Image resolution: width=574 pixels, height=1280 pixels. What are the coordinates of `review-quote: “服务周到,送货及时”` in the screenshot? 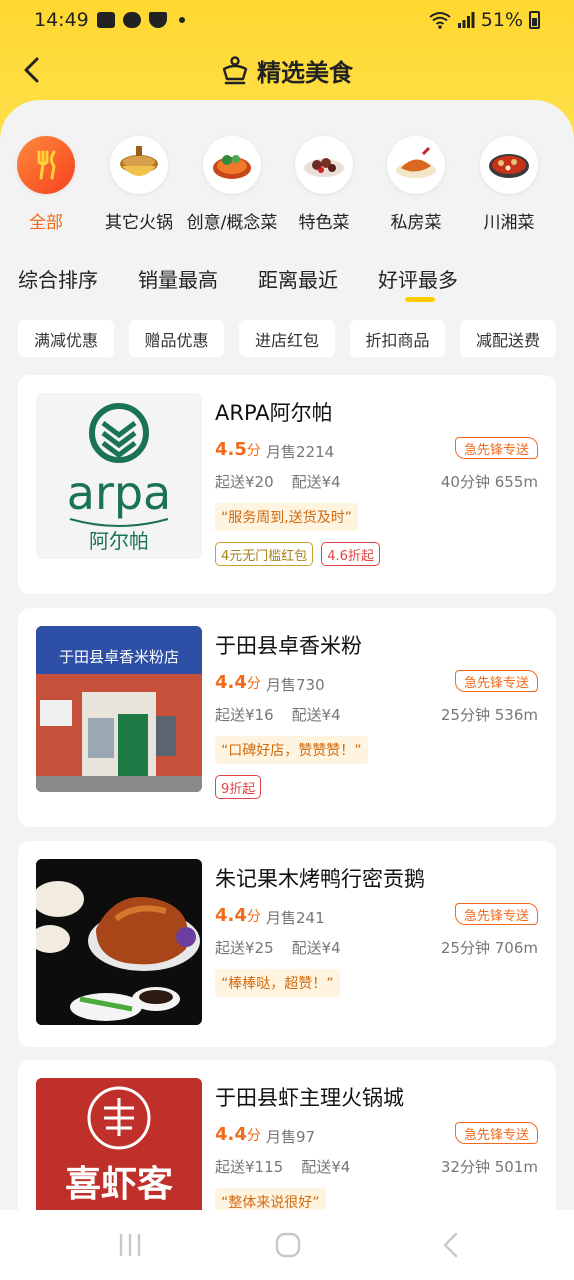 It's located at (286, 517).